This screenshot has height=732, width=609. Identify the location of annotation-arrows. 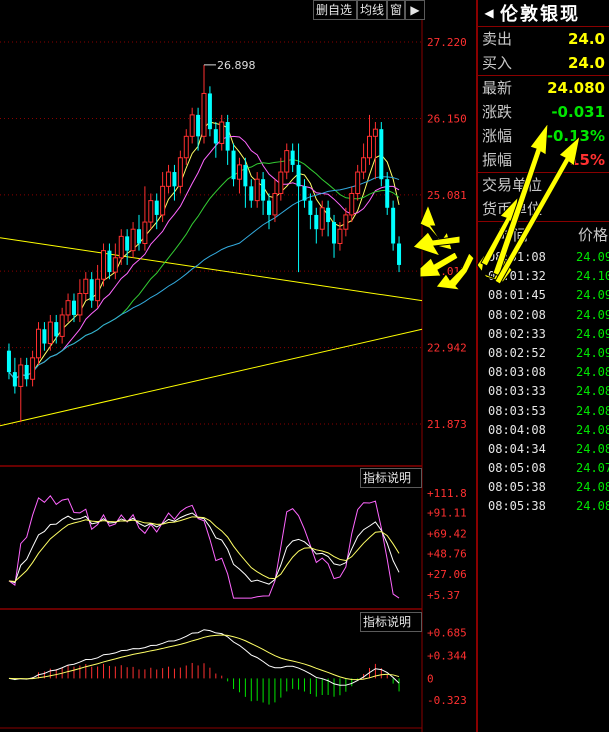
(496, 206).